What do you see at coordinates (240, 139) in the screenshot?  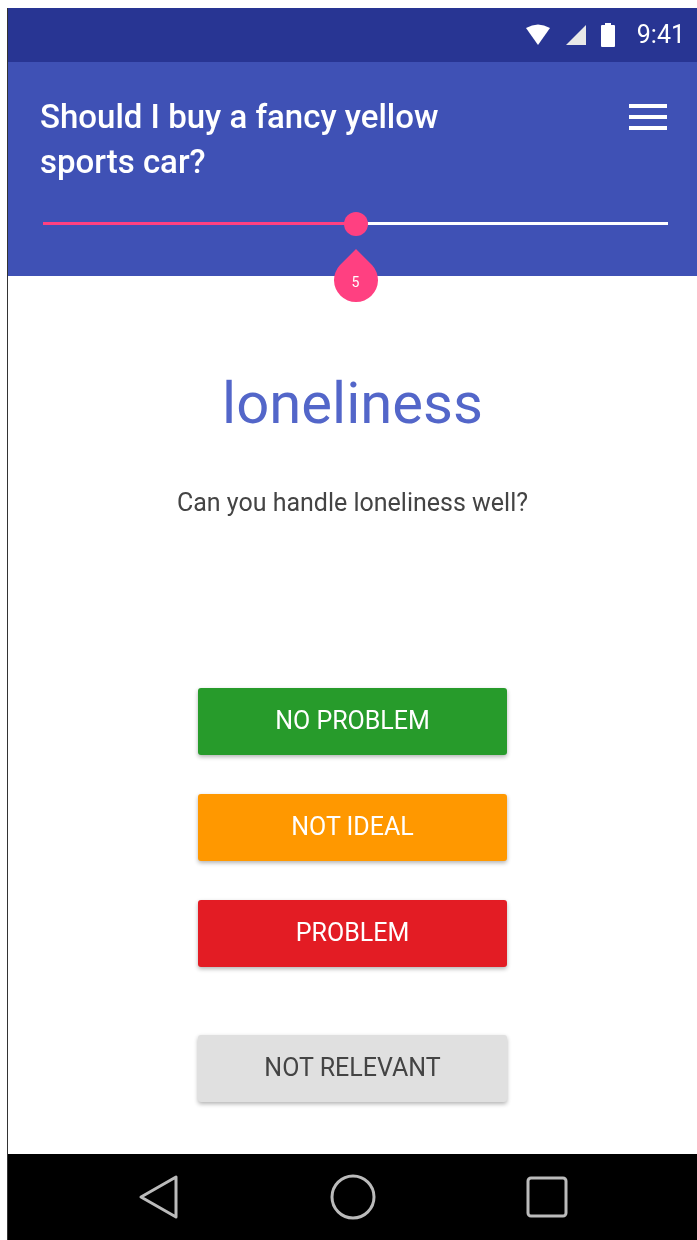 I see `app-title: Should I buy a fancy yellow sports car?` at bounding box center [240, 139].